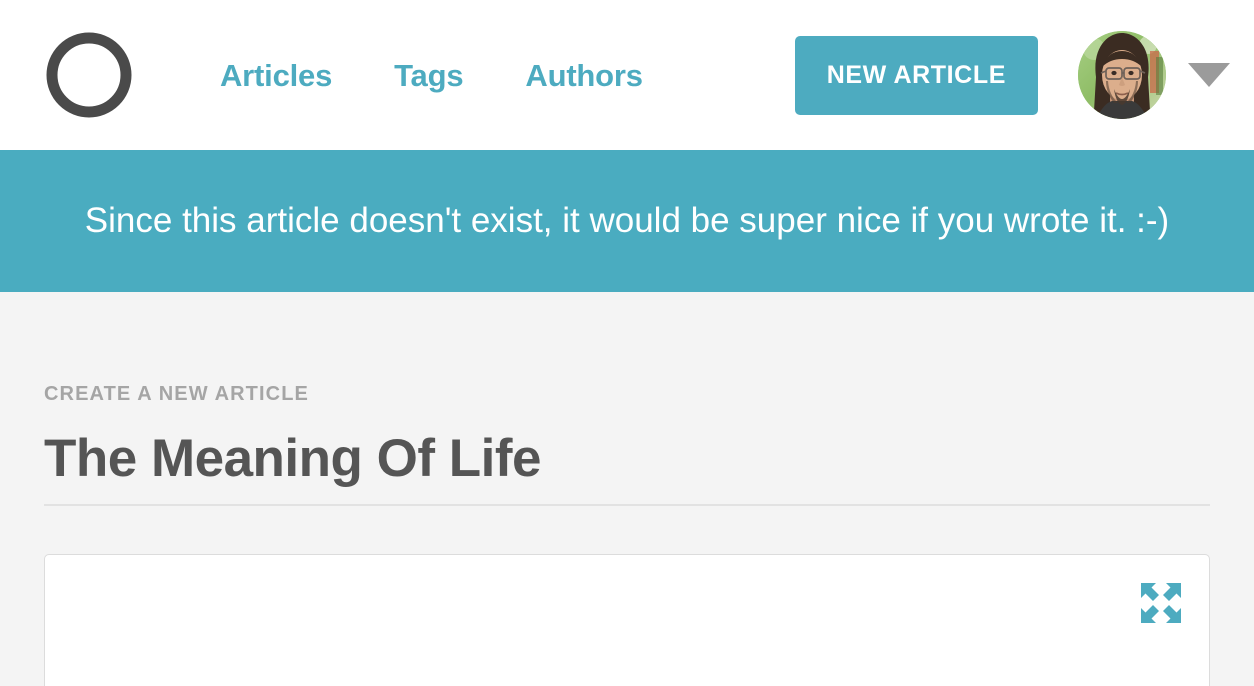  What do you see at coordinates (176, 394) in the screenshot?
I see `page-eyebrow: CREATE A NEW ARTICLE` at bounding box center [176, 394].